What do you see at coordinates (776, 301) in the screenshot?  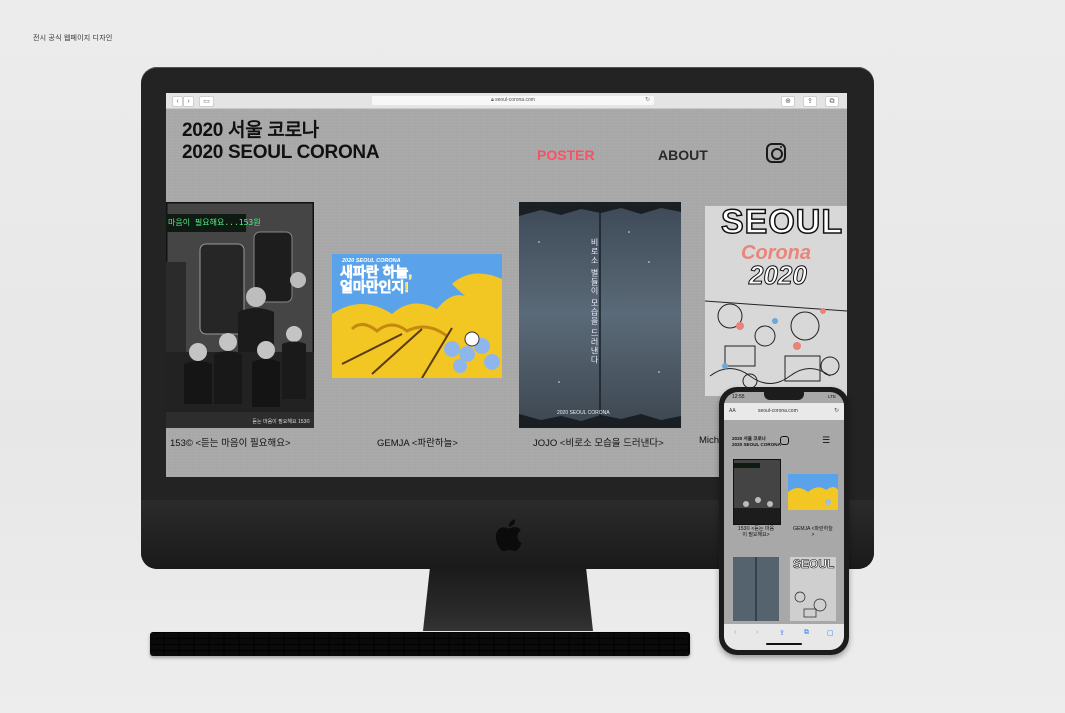 I see `poster-mich: SEOUL Corona 2020` at bounding box center [776, 301].